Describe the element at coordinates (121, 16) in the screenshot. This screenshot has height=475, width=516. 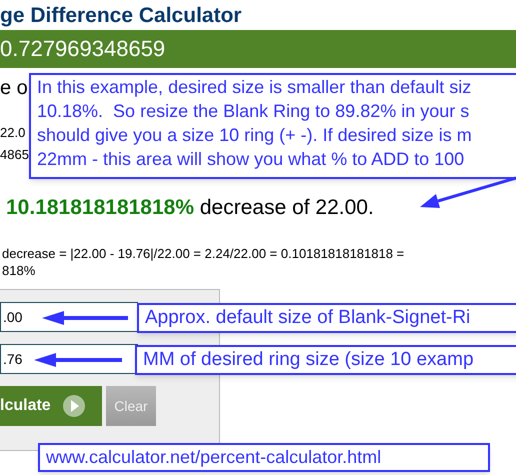
I see `page-title: ge Difference Calculator` at that location.